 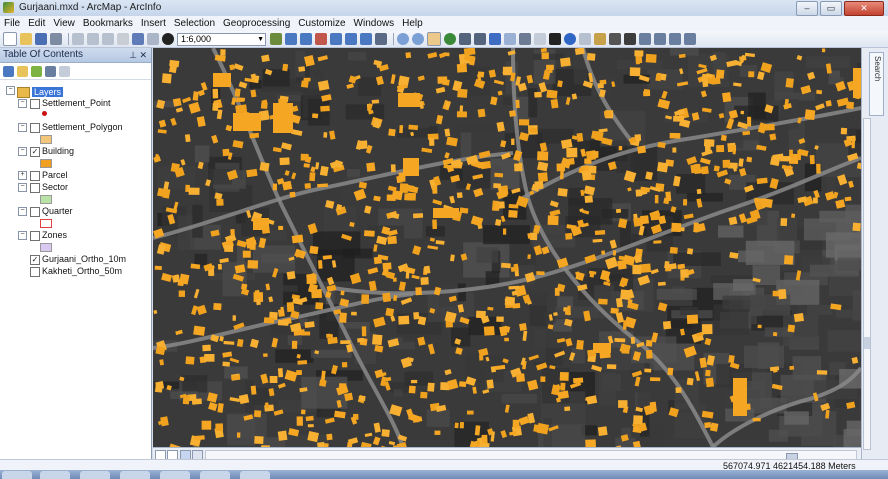 I want to click on table-of-contents-icon, so click(x=291, y=39).